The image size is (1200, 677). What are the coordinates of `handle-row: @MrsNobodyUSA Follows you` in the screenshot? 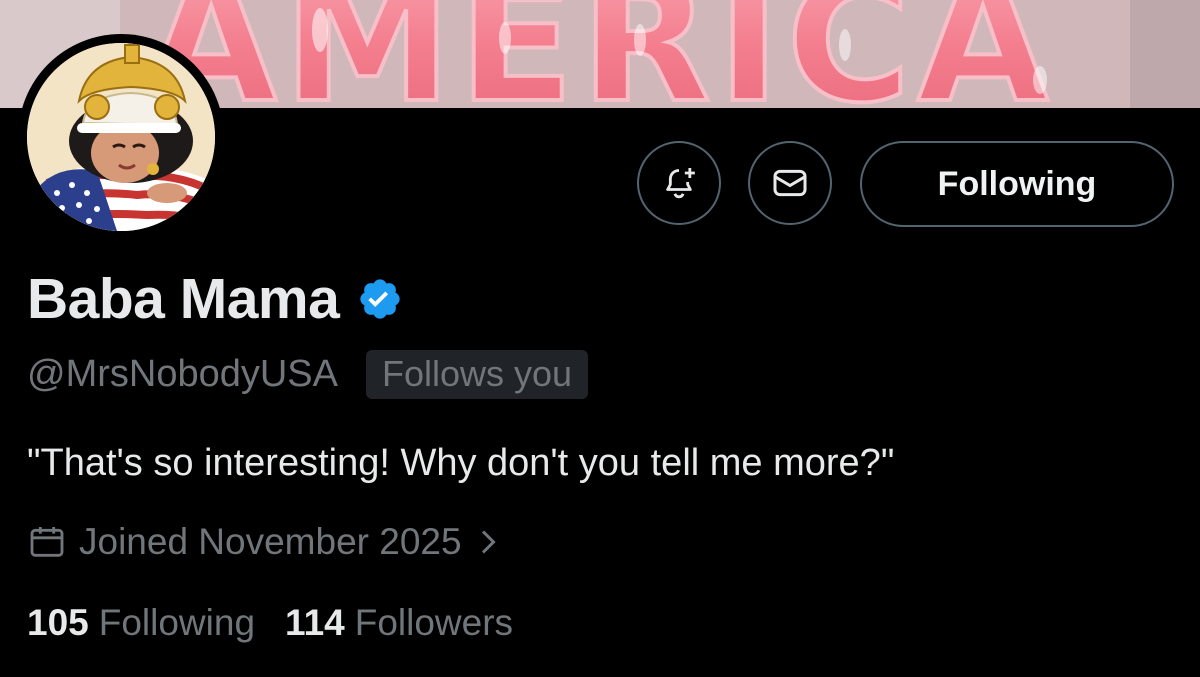 It's located at (308, 374).